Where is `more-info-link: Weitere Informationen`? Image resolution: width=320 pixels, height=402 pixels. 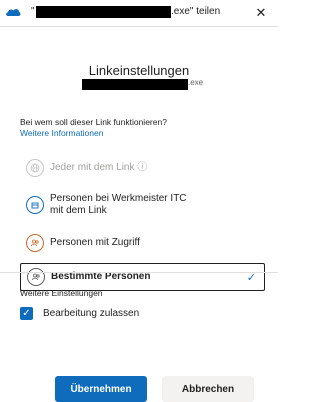
more-info-link: Weitere Informationen is located at coordinates (61, 133).